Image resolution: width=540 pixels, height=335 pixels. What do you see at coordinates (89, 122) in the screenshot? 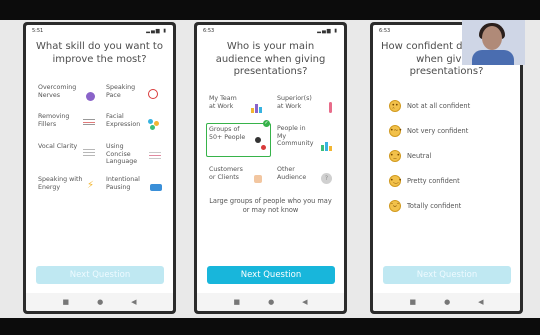
I see `filler-text-icon` at bounding box center [89, 122].